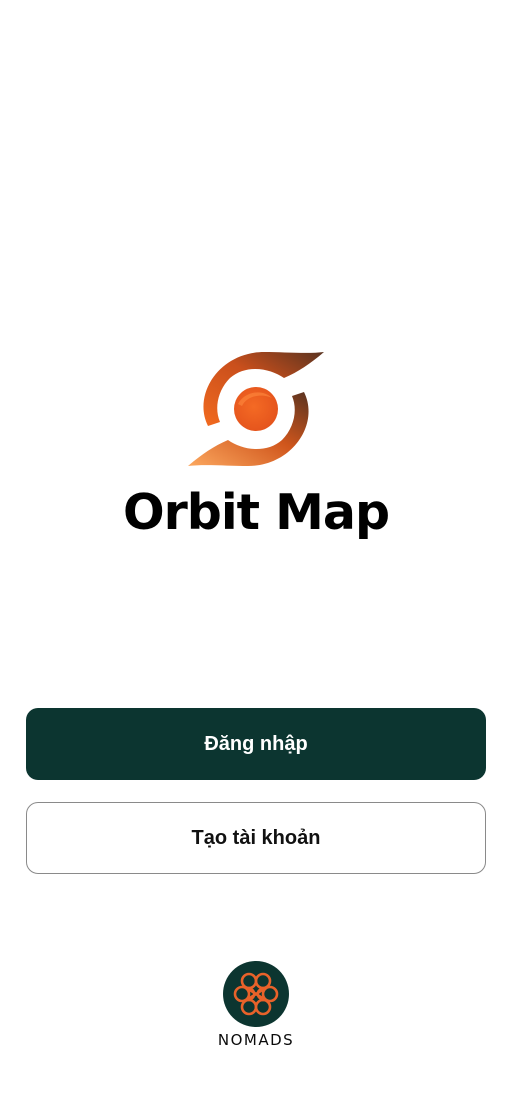 The height and width of the screenshot is (1110, 512). What do you see at coordinates (256, 409) in the screenshot?
I see `orbit-logo-icon` at bounding box center [256, 409].